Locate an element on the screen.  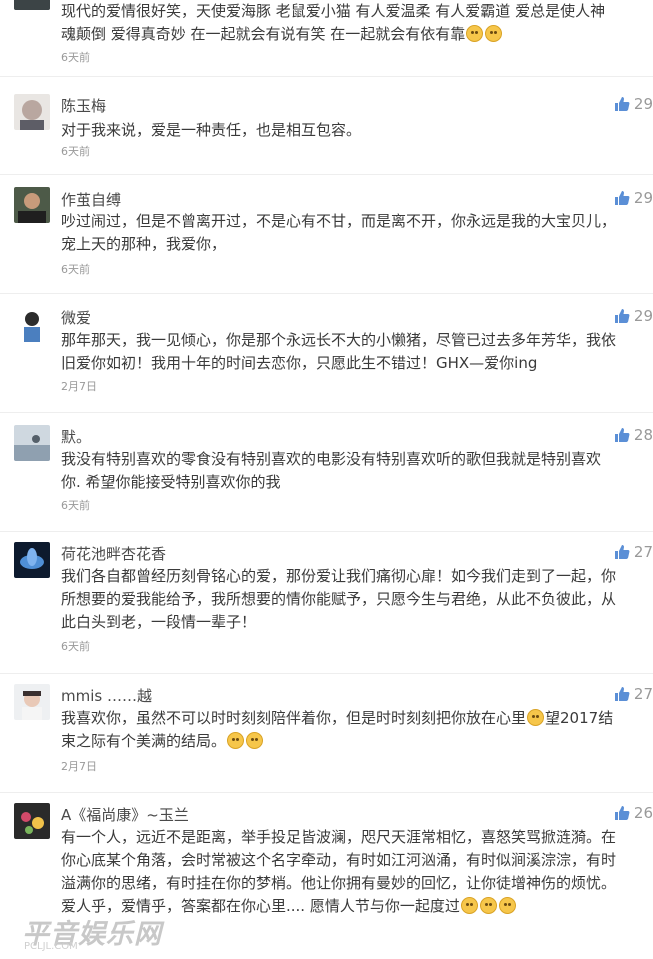
comment-line: 我没有特别喜欢的零食没有特别喜欢的电影没有特别喜欢听的歌但我就是特别喜欢 is located at coordinates (331, 459).